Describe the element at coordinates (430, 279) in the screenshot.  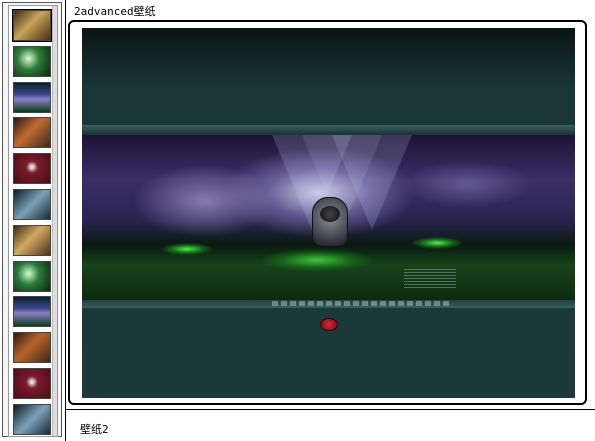
I see `wallpaper-text-block` at that location.